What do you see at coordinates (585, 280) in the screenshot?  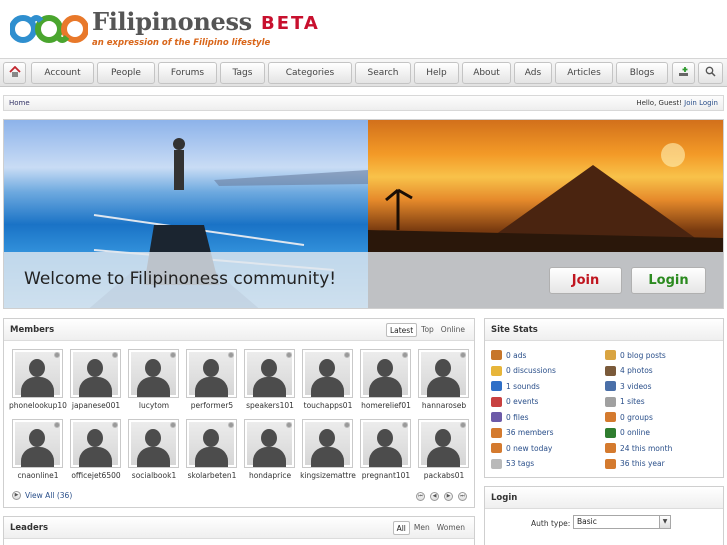 I see `hero-join-button: Join` at bounding box center [585, 280].